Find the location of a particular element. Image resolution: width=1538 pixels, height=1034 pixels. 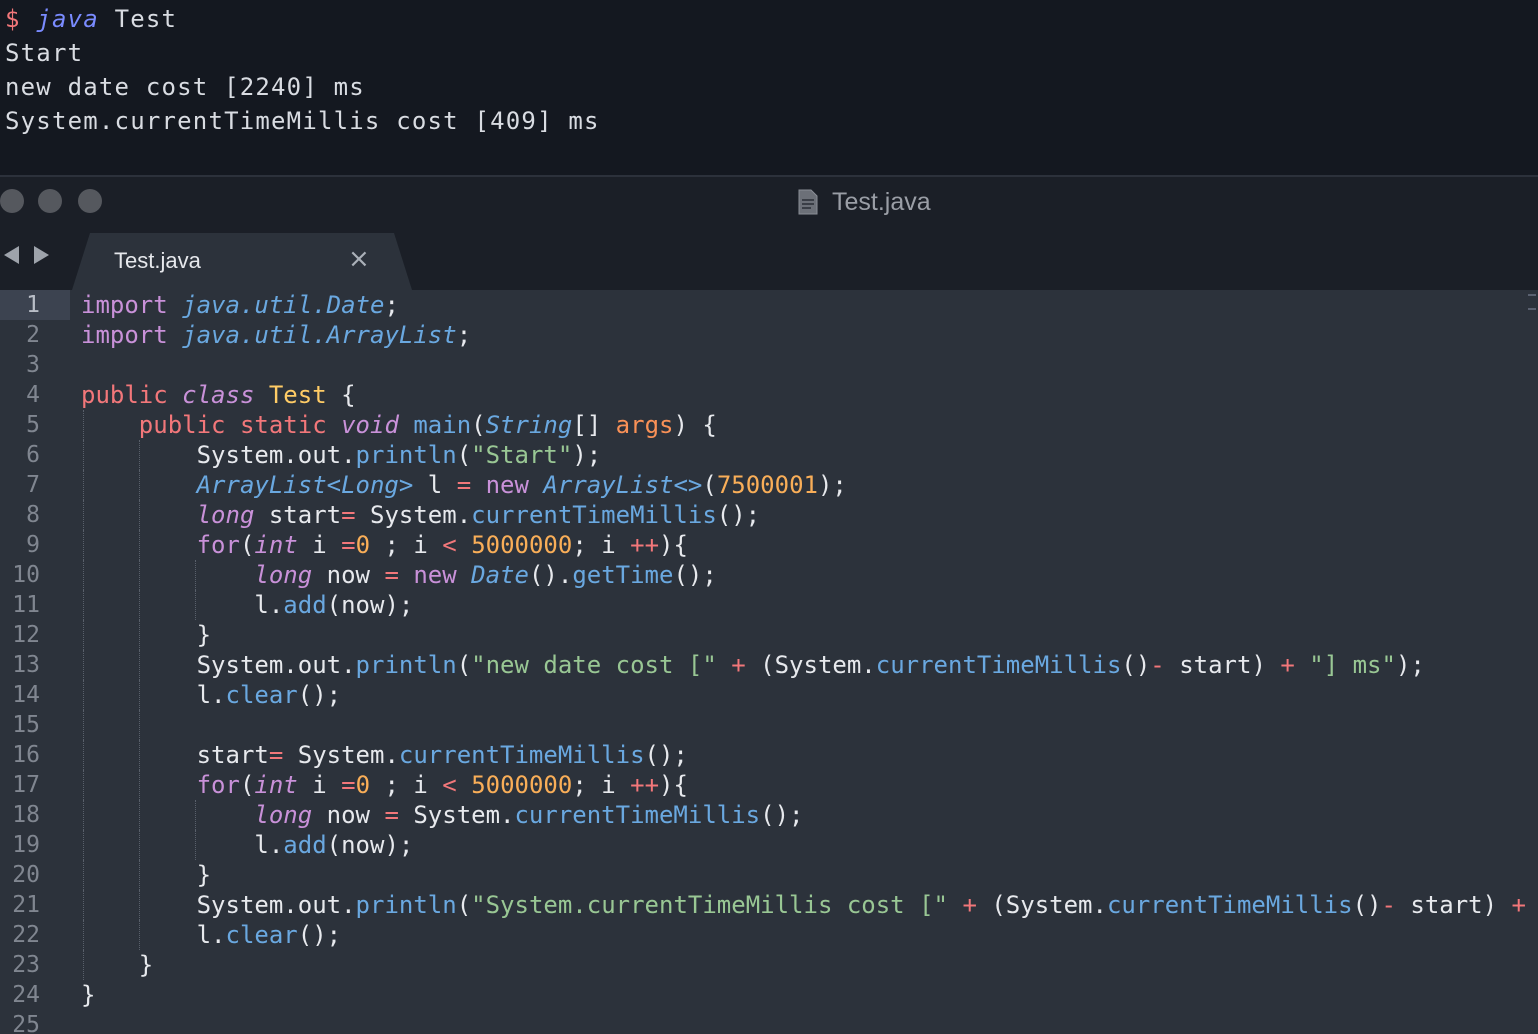

line-number: 8 is located at coordinates (33, 515).